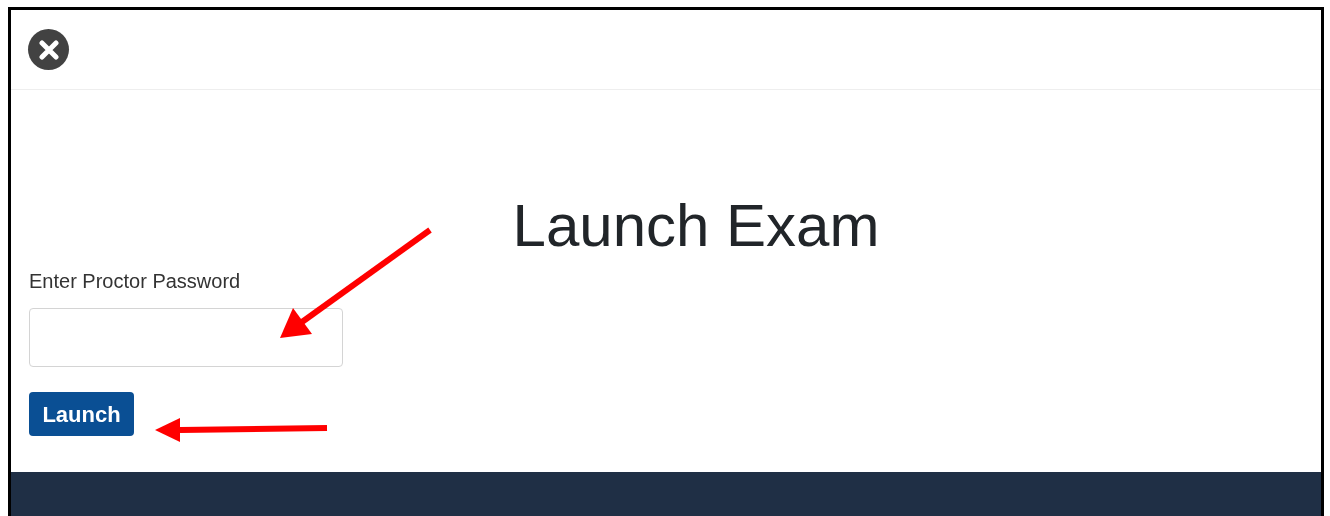  Describe the element at coordinates (81, 414) in the screenshot. I see `launch-button: Launch` at that location.